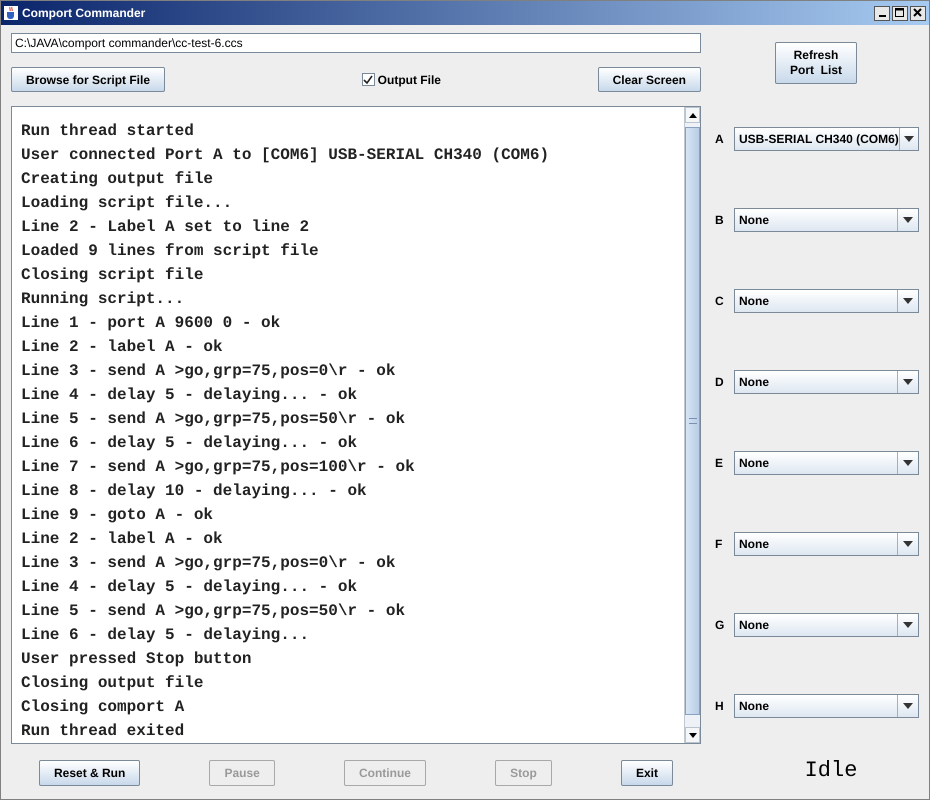  What do you see at coordinates (189, 443) in the screenshot?
I see `console-line: Line 6 - delay 5 - delaying... - ok` at bounding box center [189, 443].